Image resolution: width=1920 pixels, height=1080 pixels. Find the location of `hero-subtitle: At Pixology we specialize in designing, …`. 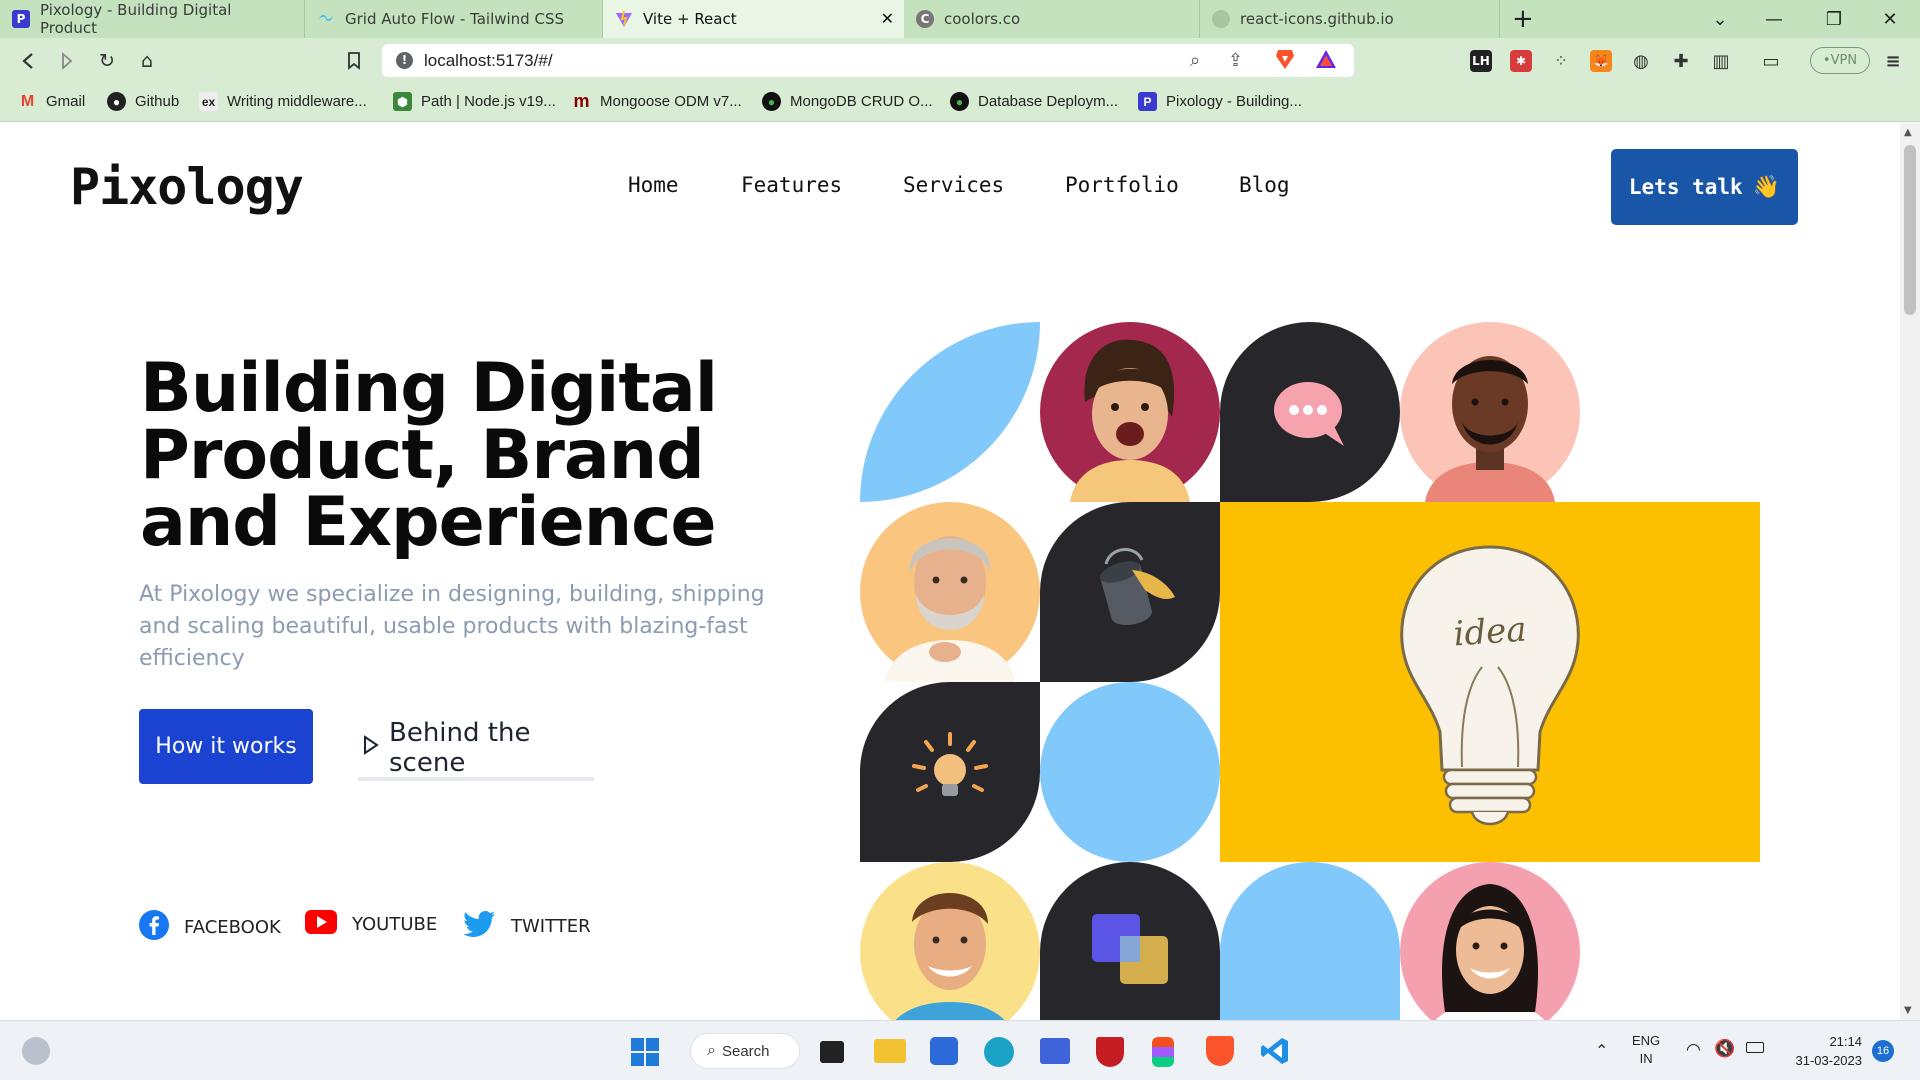

hero-subtitle: At Pixology we specialize in designing, … is located at coordinates (452, 626).